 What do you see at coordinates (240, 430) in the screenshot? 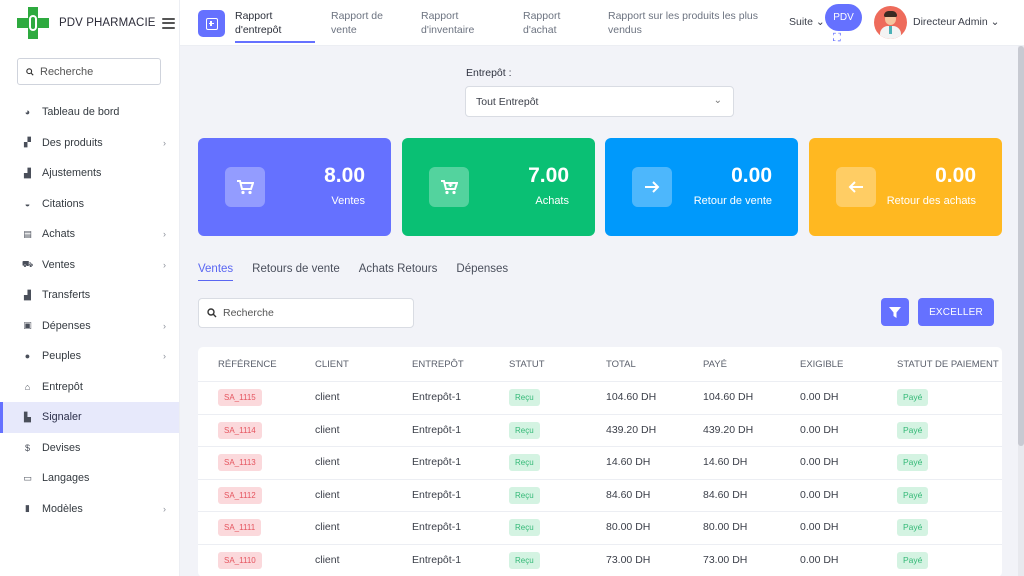
I see `reference-badge: SA_1114` at bounding box center [240, 430].